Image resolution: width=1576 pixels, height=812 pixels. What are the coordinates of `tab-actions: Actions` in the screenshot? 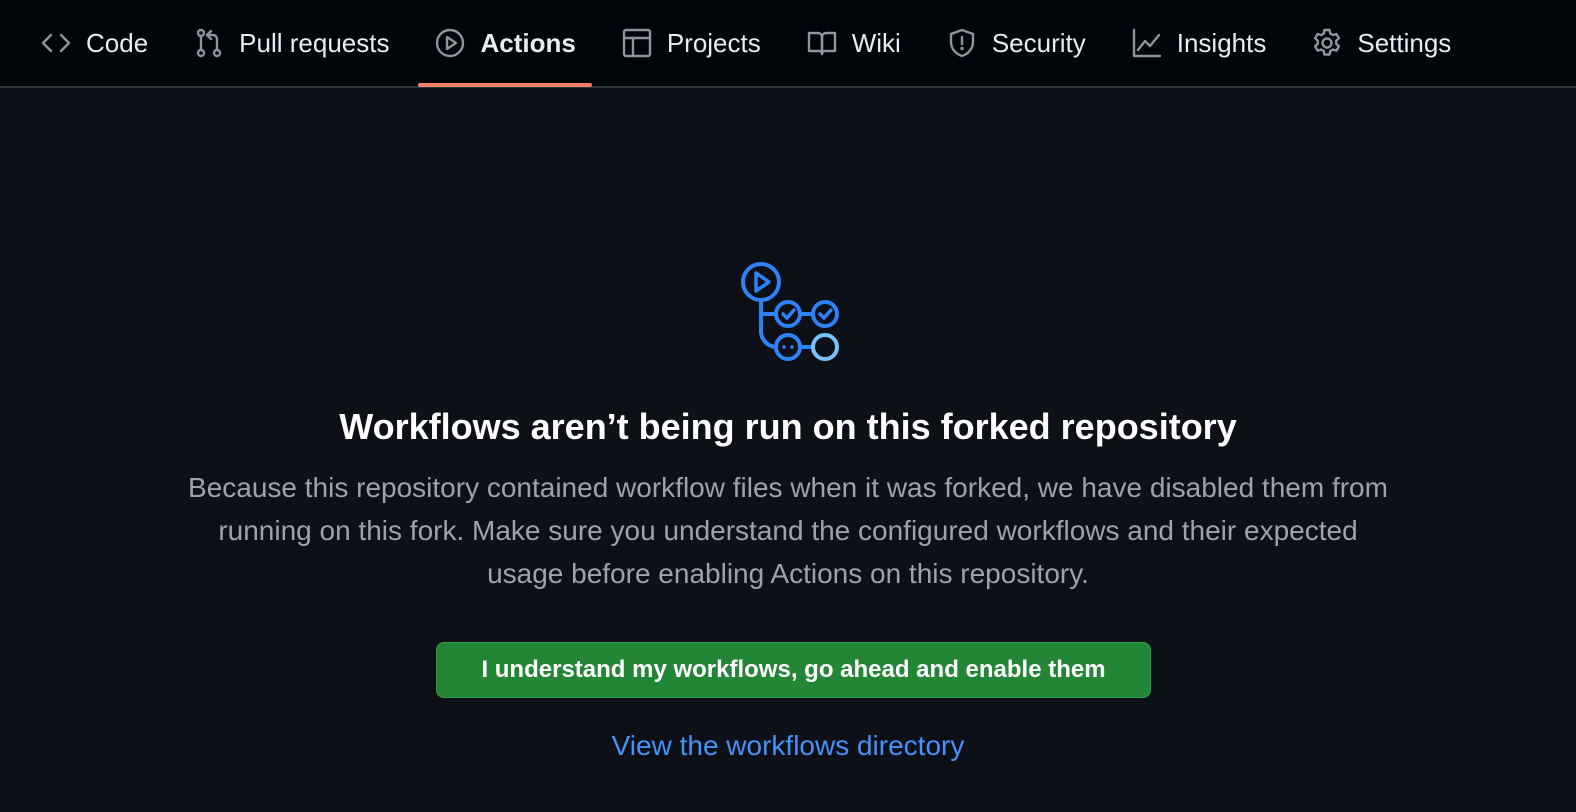 It's located at (505, 43).